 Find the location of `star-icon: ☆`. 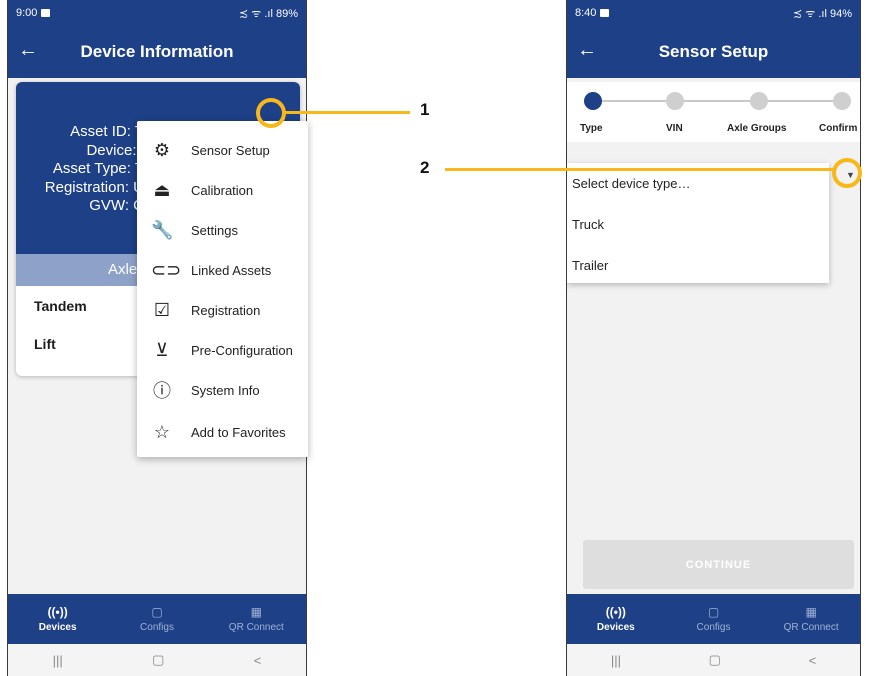

star-icon: ☆ is located at coordinates (162, 431).